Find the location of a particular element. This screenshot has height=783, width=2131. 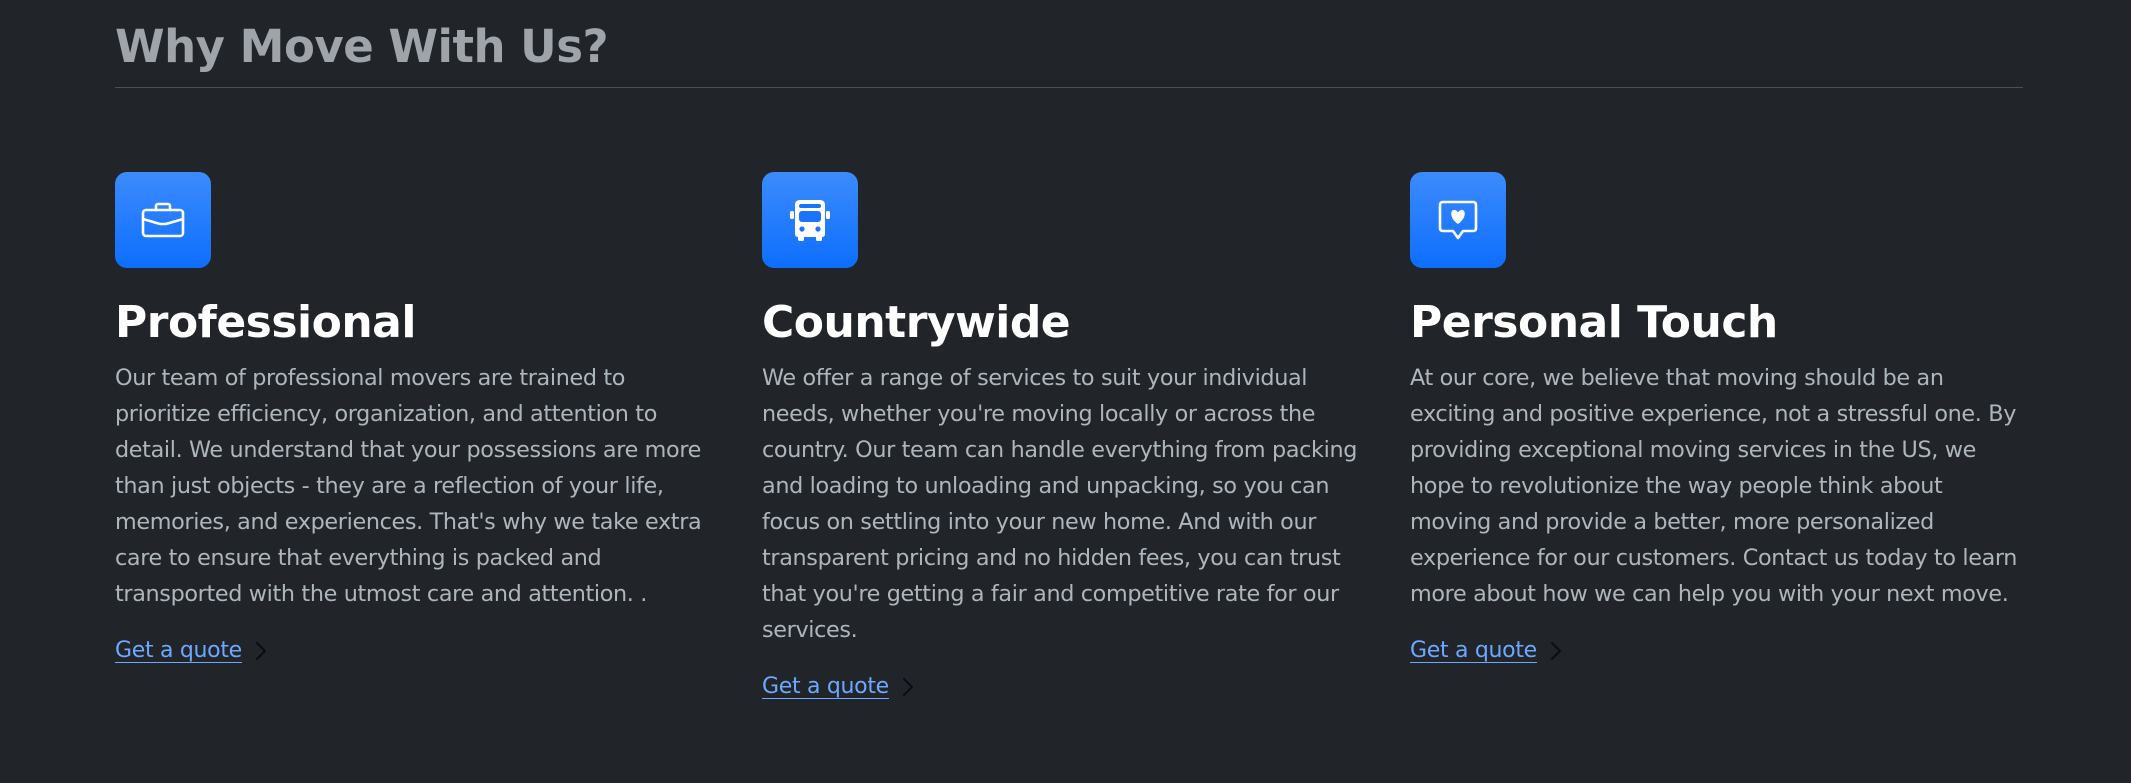

bus-icon is located at coordinates (810, 220).